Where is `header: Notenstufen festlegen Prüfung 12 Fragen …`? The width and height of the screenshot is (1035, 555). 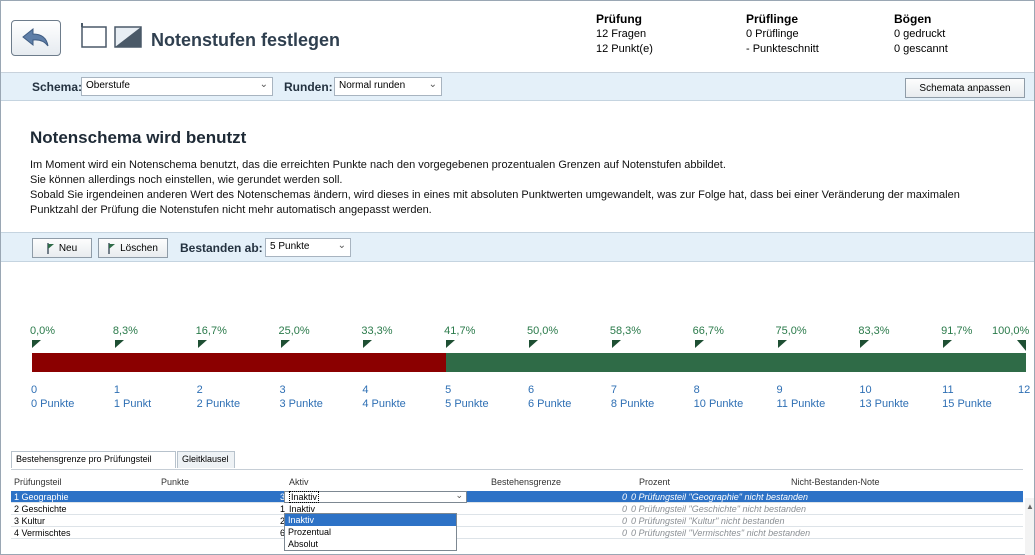 header: Notenstufen festlegen Prüfung 12 Fragen … is located at coordinates (517, 37).